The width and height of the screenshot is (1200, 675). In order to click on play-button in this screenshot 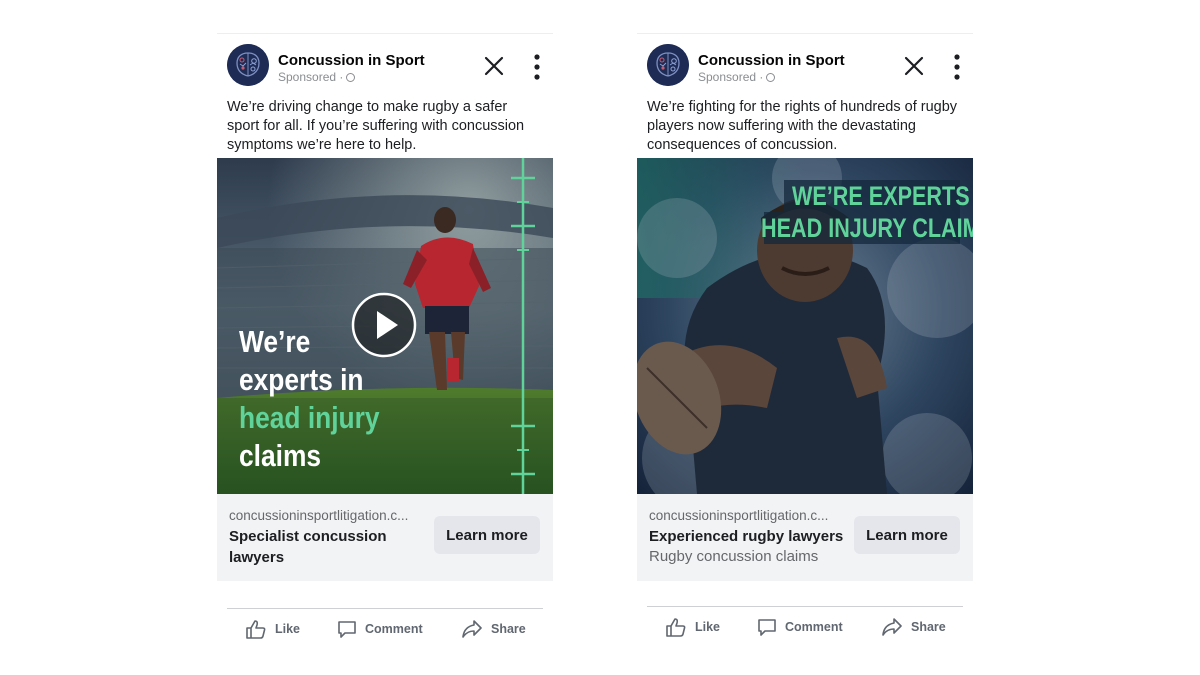, I will do `click(384, 325)`.